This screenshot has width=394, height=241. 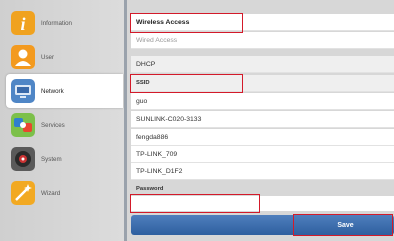 I want to click on ssid-list-item: SUNLINK-C020-3133, so click(x=262, y=119).